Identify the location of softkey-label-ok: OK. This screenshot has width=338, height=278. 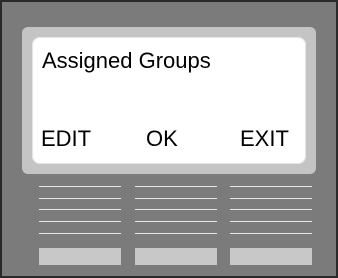
(162, 138).